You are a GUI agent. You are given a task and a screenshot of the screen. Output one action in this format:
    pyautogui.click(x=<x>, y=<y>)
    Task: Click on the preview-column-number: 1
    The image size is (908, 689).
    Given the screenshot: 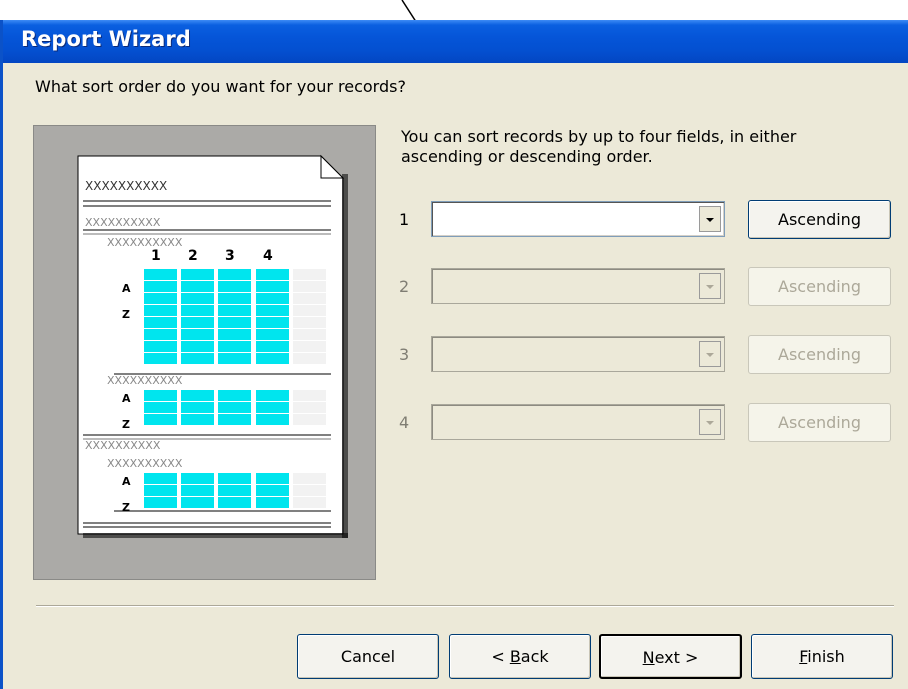 What is the action you would take?
    pyautogui.click(x=156, y=256)
    